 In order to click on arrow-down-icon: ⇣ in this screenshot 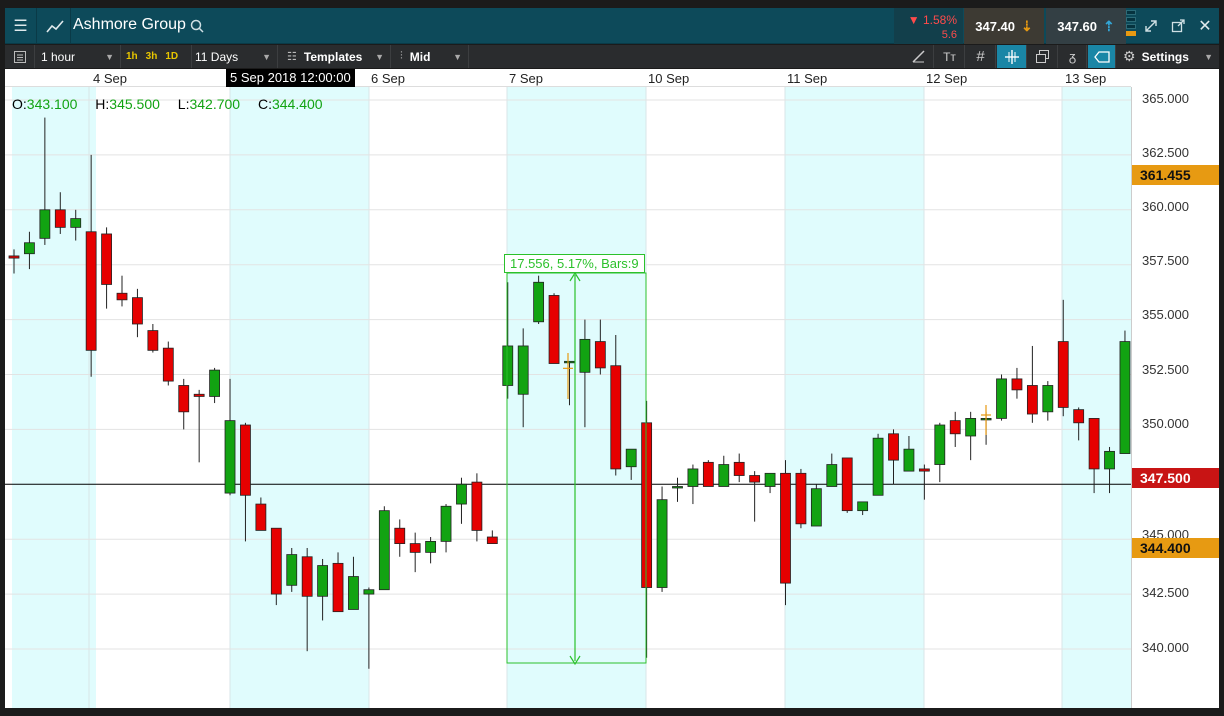, I will do `click(1027, 25)`.